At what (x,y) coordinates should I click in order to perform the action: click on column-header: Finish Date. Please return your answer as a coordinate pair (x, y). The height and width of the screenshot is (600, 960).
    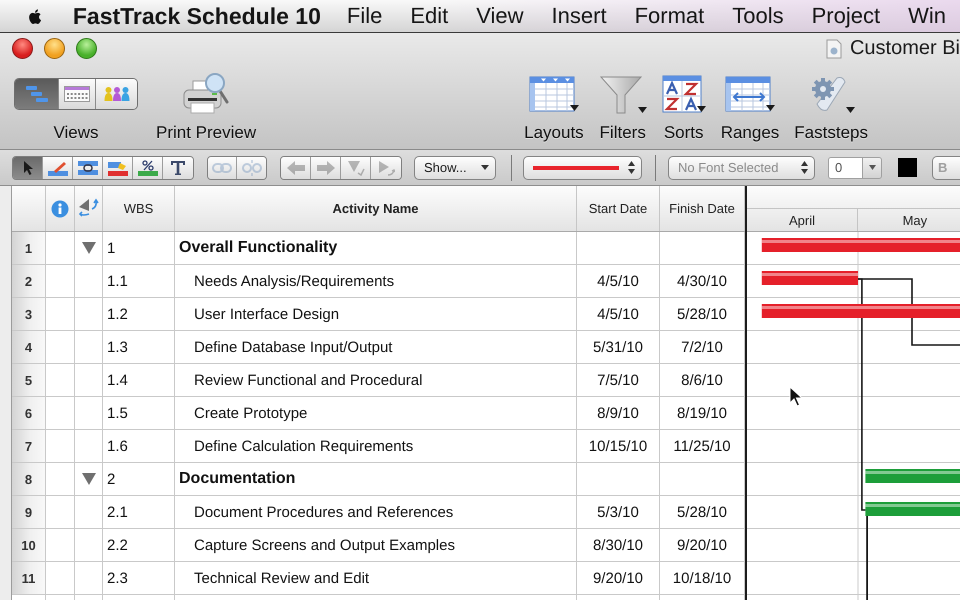
    Looking at the image, I should click on (702, 208).